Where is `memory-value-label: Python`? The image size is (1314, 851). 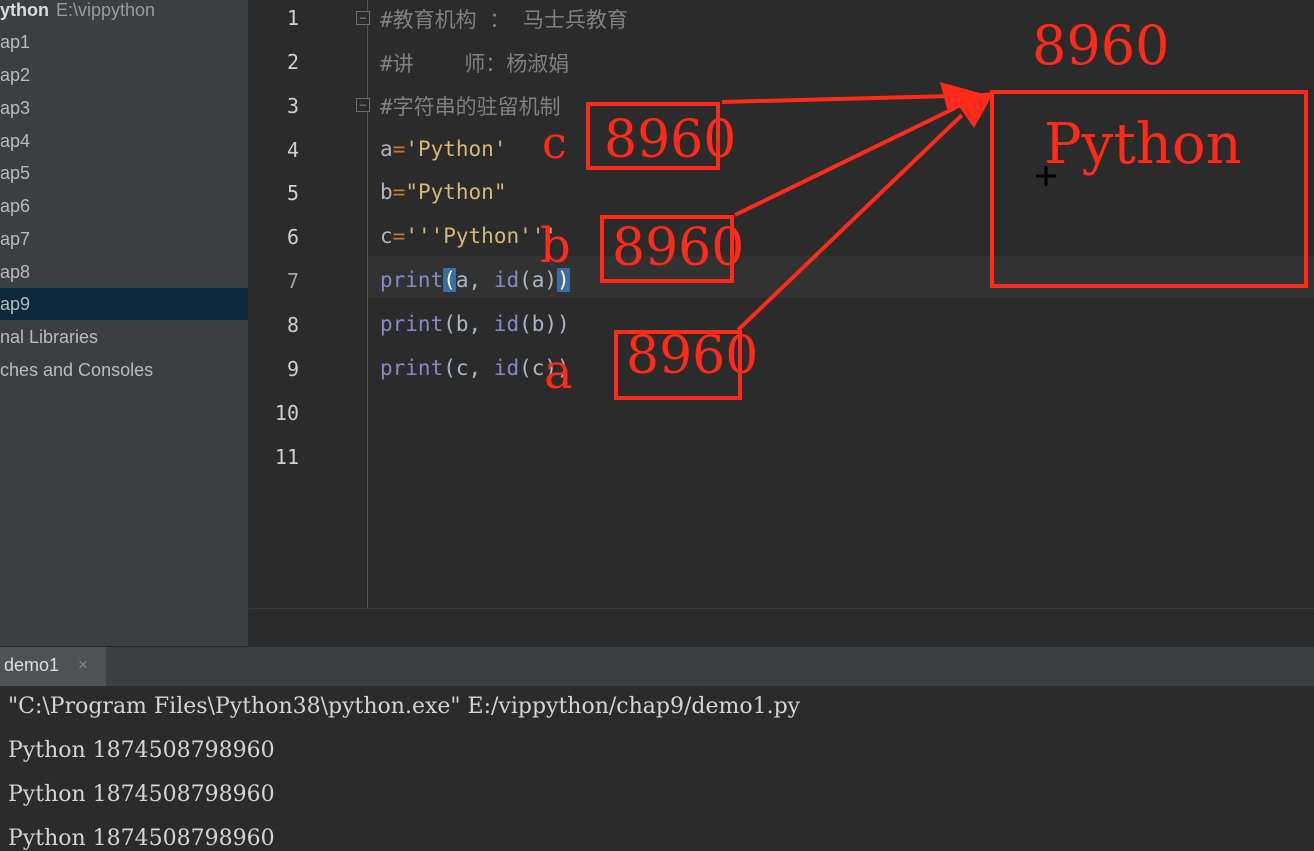 memory-value-label: Python is located at coordinates (1143, 144).